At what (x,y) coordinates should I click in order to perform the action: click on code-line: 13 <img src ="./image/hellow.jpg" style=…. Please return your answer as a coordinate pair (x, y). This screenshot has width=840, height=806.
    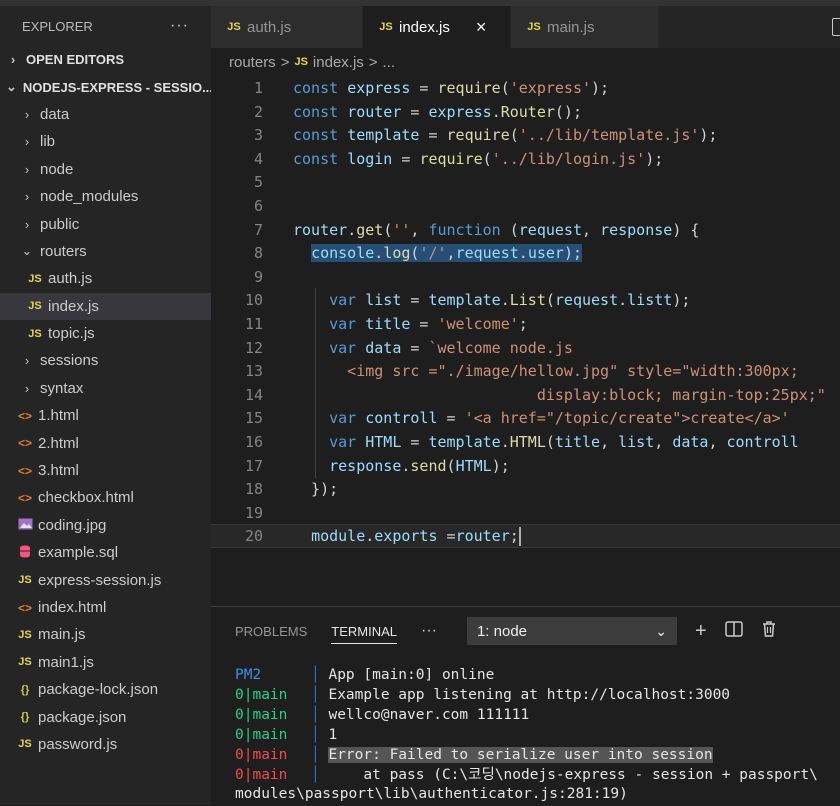
    Looking at the image, I should click on (525, 371).